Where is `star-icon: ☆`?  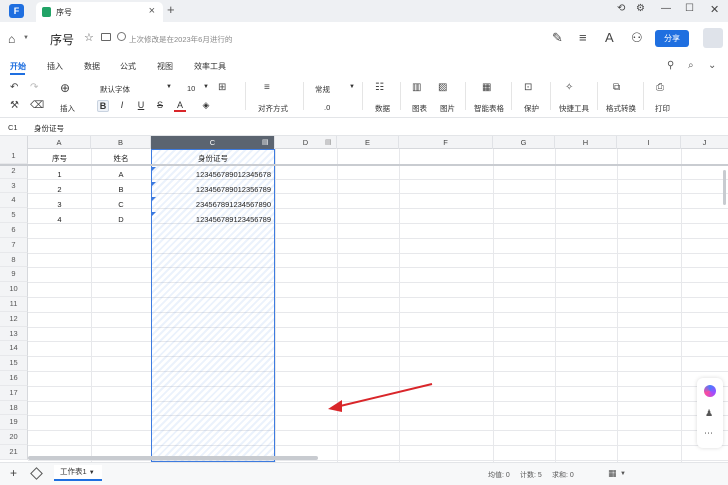 star-icon: ☆ is located at coordinates (89, 37).